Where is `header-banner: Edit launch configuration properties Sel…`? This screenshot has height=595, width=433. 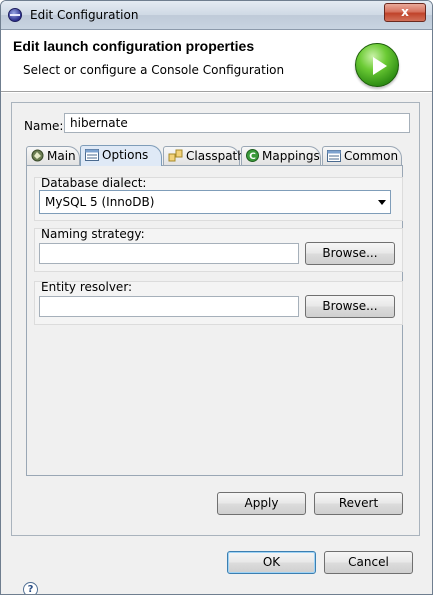 header-banner: Edit launch configuration properties Sel… is located at coordinates (216, 61).